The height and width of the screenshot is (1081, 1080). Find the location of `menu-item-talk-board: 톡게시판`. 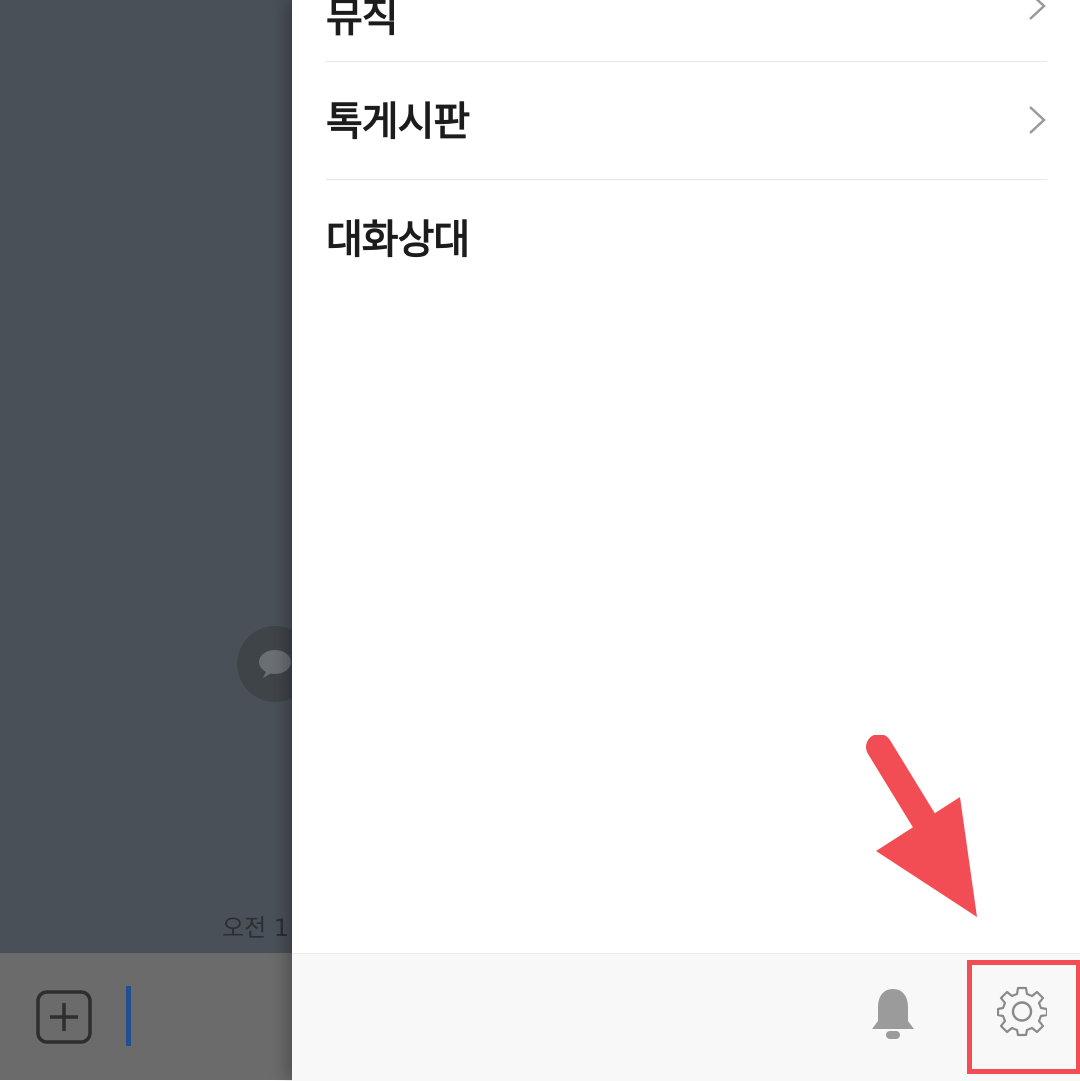

menu-item-talk-board: 톡게시판 is located at coordinates (686, 121).